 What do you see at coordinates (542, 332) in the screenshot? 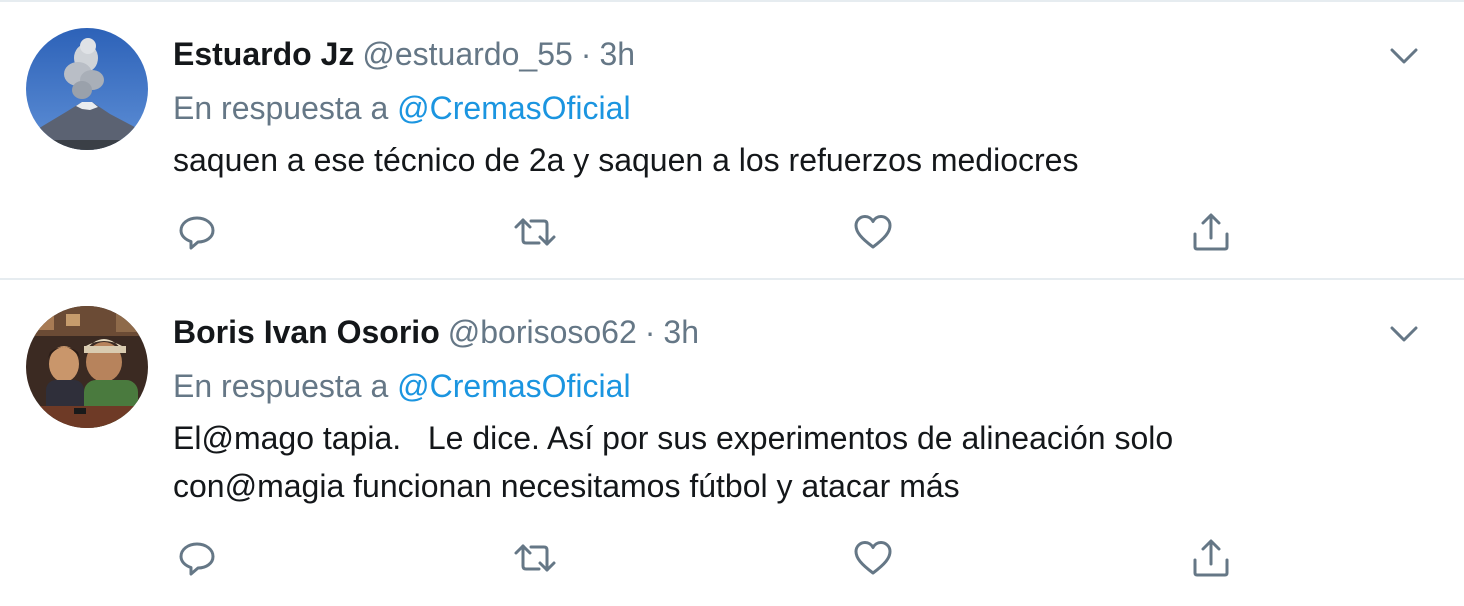
I see `user-handle: @borisoso62` at bounding box center [542, 332].